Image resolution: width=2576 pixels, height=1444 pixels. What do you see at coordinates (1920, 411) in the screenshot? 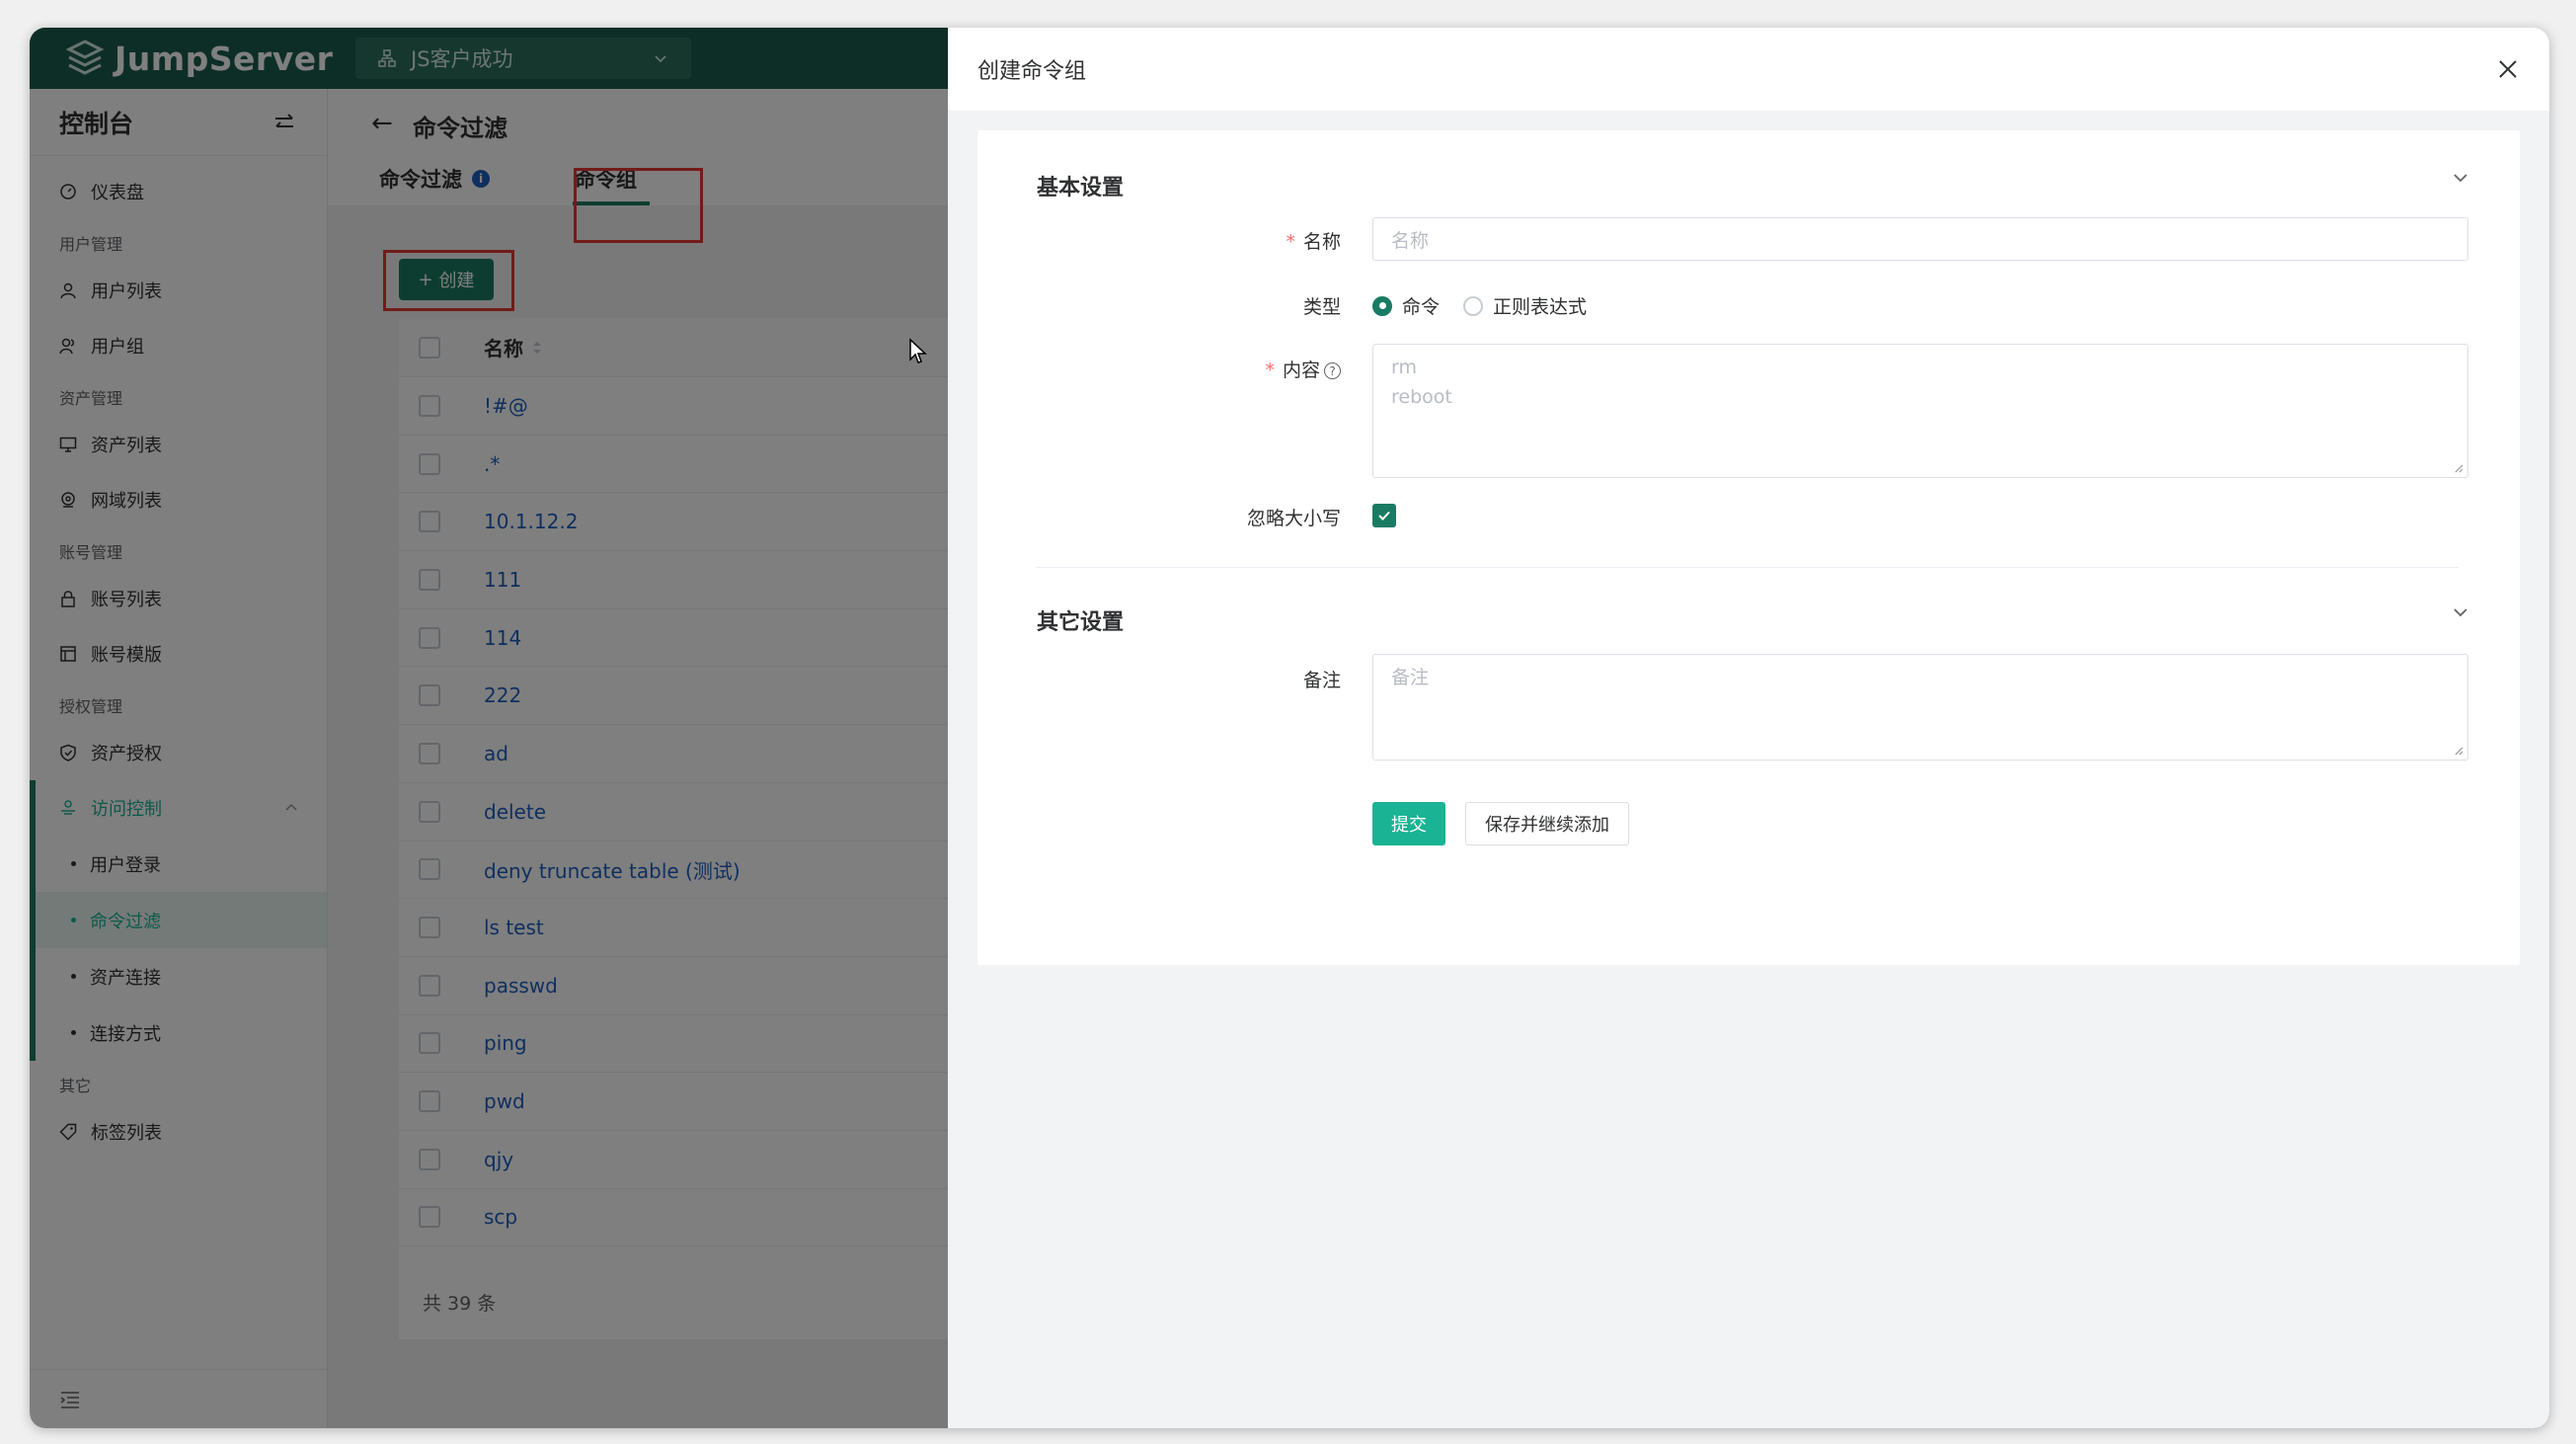
I see `content-textarea: rm reboot` at bounding box center [1920, 411].